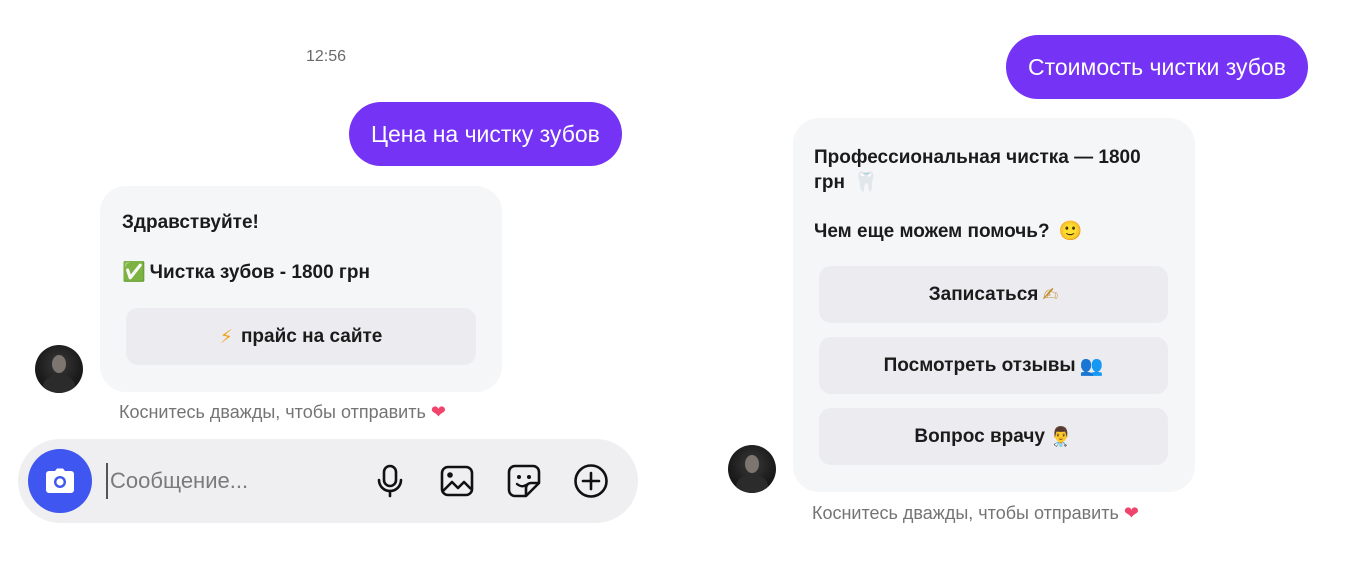 This screenshot has width=1350, height=566. Describe the element at coordinates (59, 369) in the screenshot. I see `avatar` at that location.